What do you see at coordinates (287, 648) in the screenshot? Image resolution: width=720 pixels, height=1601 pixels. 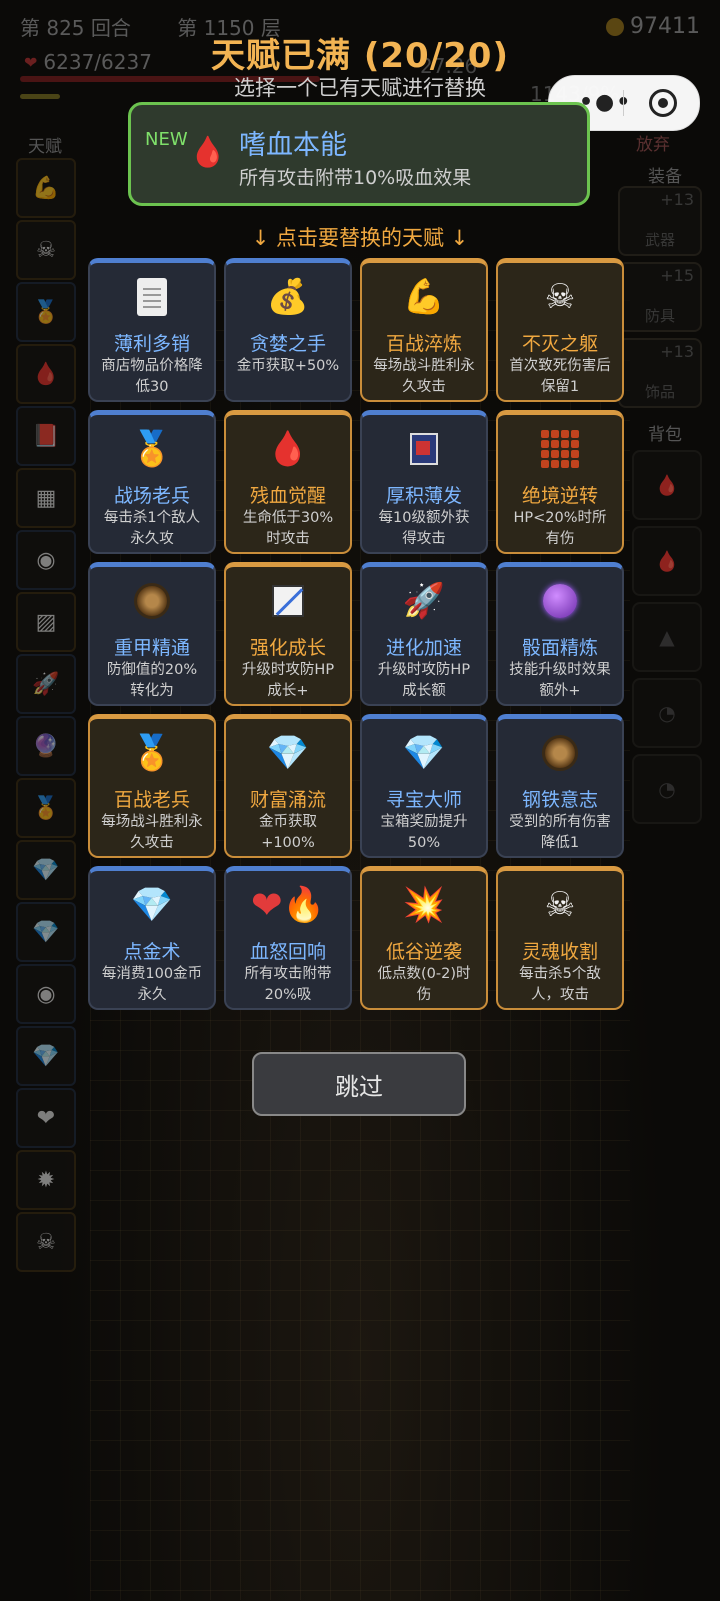 I see `talent-name: 强化成长` at bounding box center [287, 648].